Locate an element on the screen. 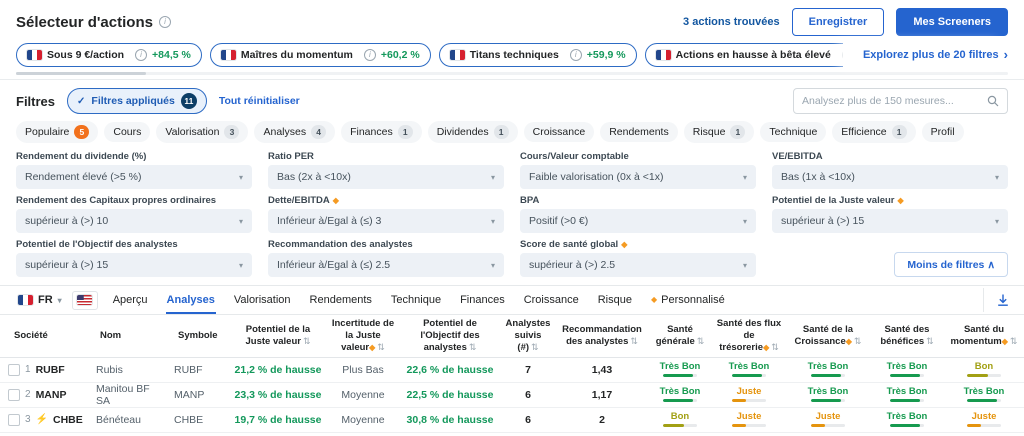 Image resolution: width=1024 pixels, height=436 pixels. fair-value-upside-cell: 19,7 % de hausse is located at coordinates (278, 419).